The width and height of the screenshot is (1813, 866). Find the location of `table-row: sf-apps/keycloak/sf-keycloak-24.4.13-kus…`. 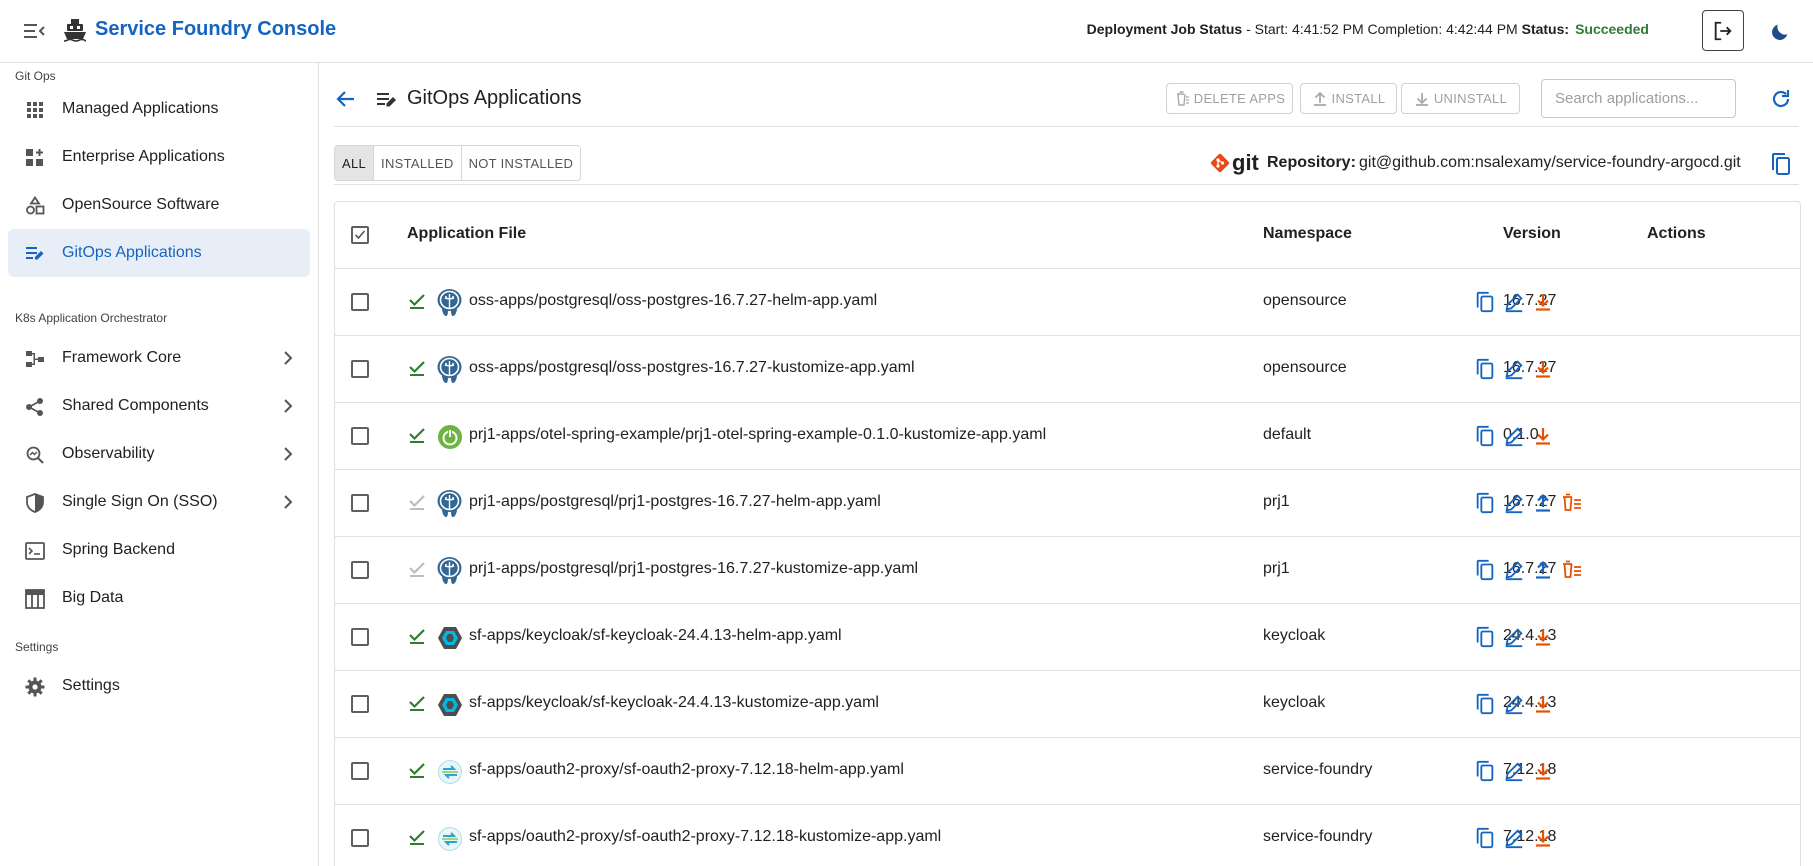

table-row: sf-apps/keycloak/sf-keycloak-24.4.13-kus… is located at coordinates (1067, 704).